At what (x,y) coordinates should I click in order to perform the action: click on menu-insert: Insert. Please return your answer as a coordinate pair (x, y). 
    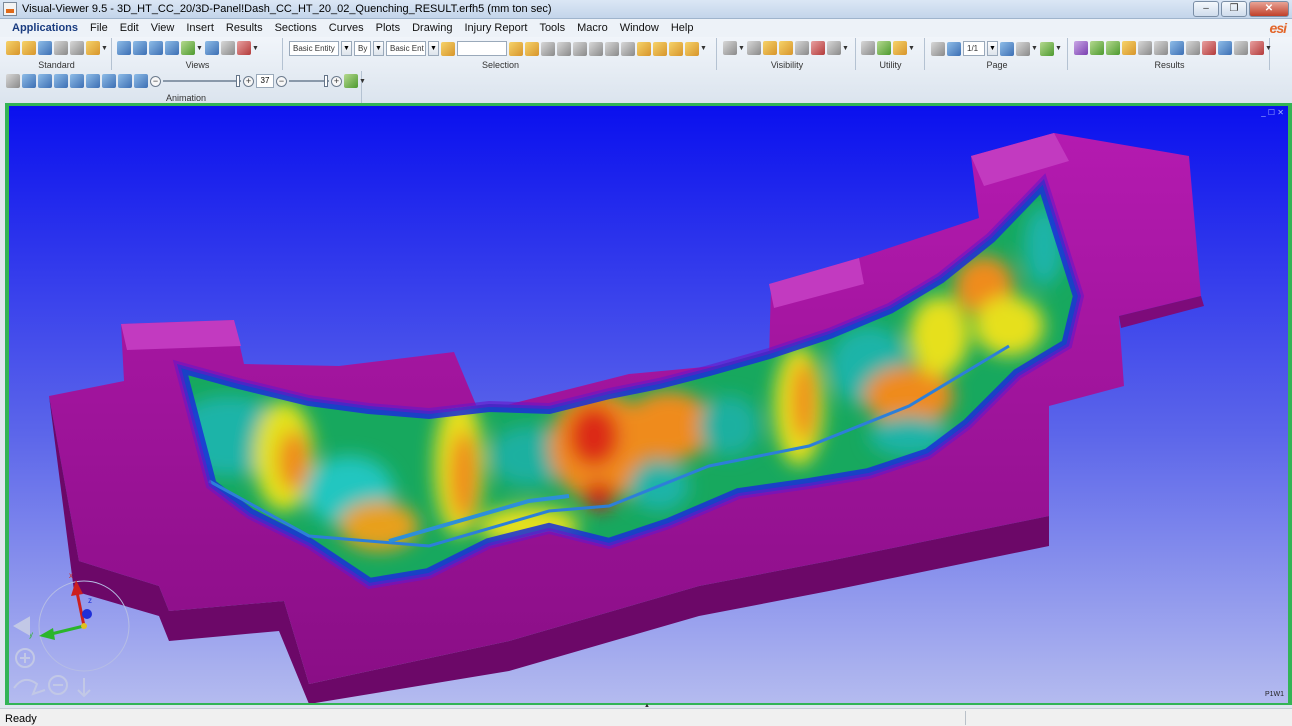
    Looking at the image, I should click on (200, 28).